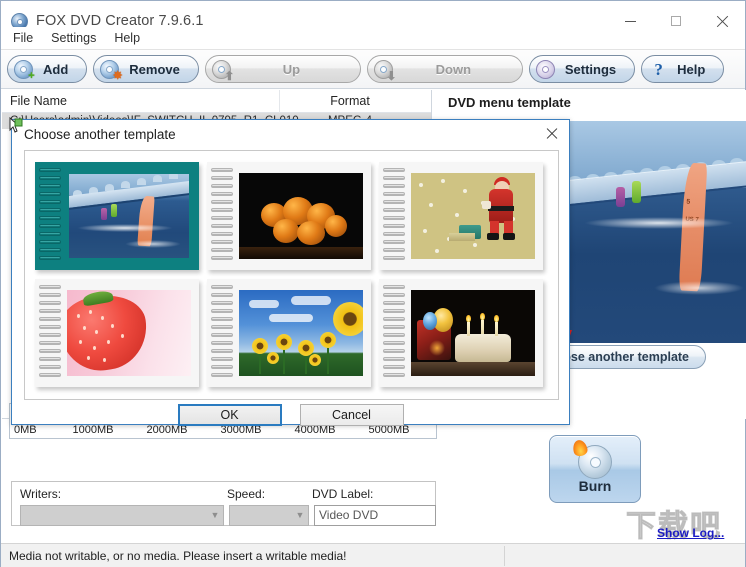  I want to click on page-title: DVD menu template, so click(509, 102).